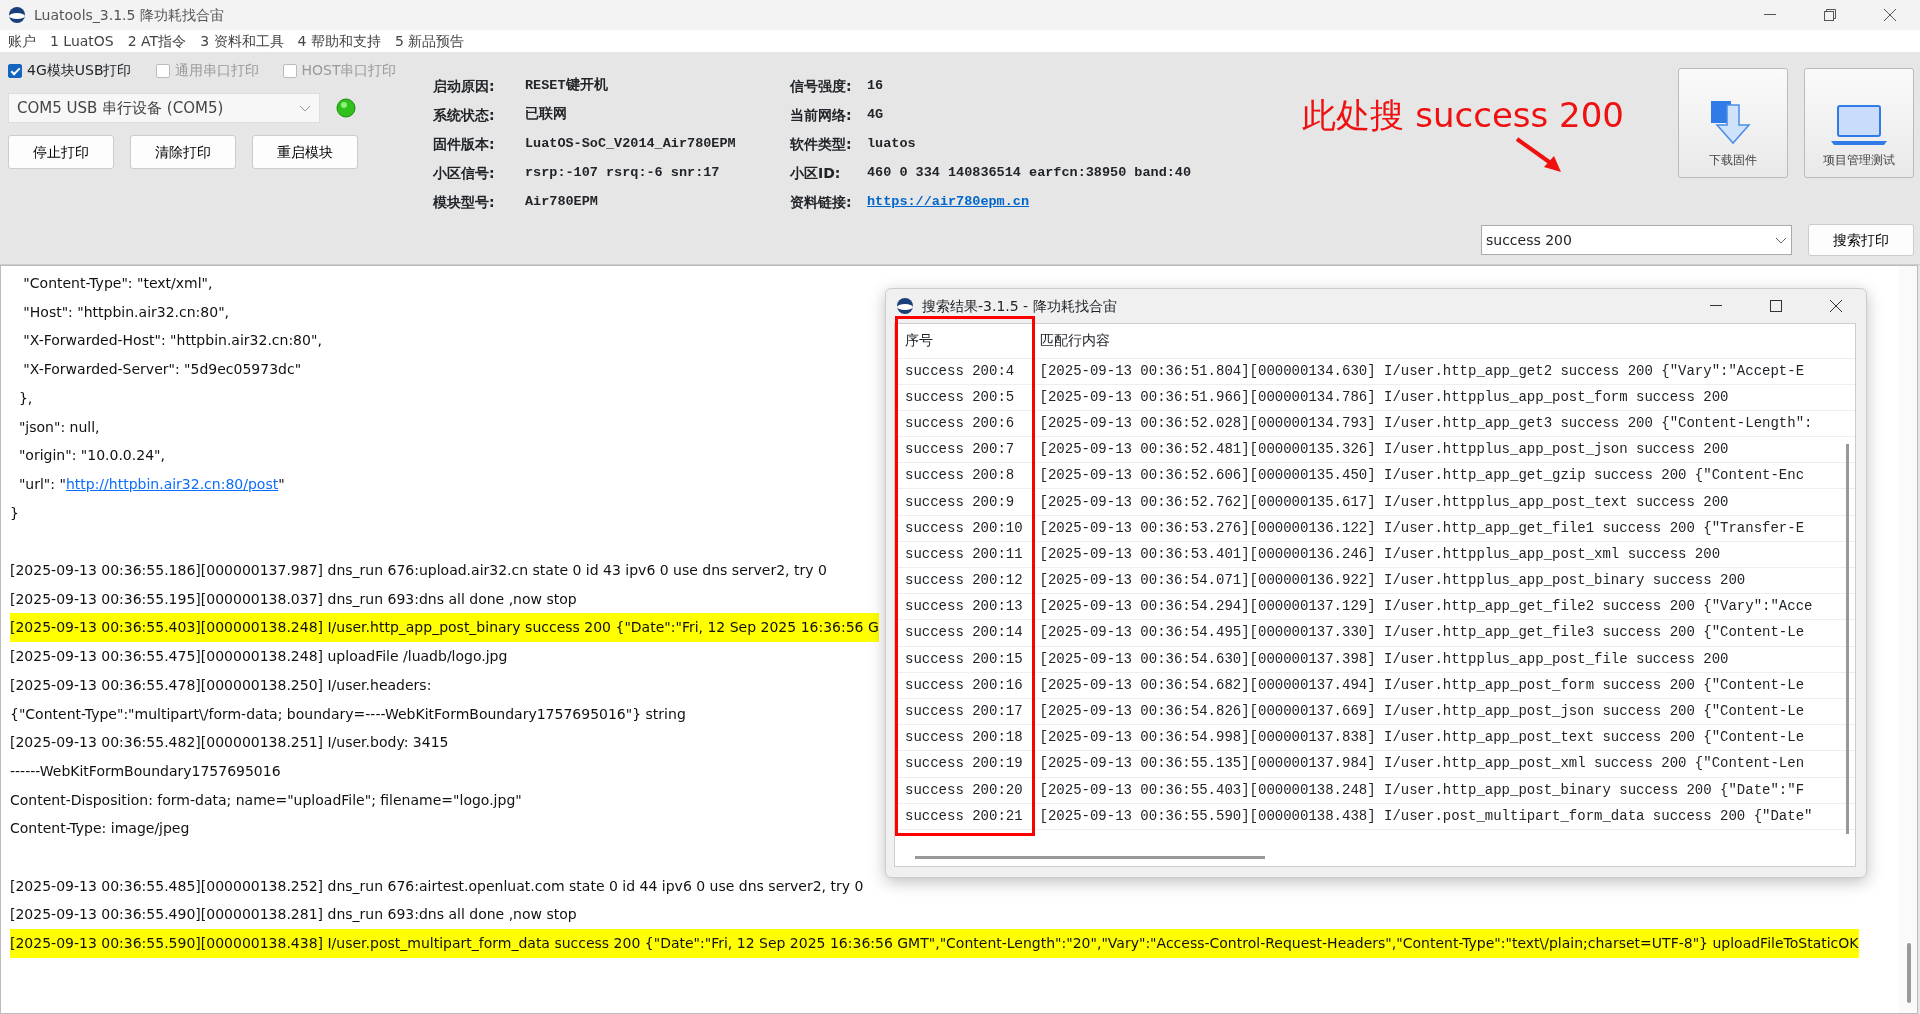 The height and width of the screenshot is (1014, 1920). Describe the element at coordinates (962, 502) in the screenshot. I see `table-cell: success 200:9` at that location.